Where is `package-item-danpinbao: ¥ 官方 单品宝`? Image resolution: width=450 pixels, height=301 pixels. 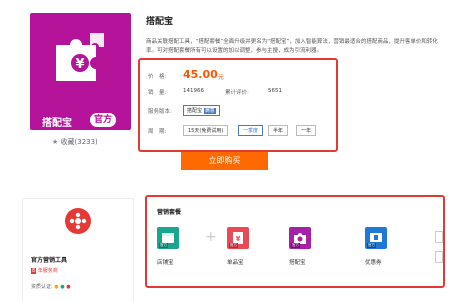
package-item-danpinbao: ¥ 官方 单品宝 is located at coordinates (247, 246).